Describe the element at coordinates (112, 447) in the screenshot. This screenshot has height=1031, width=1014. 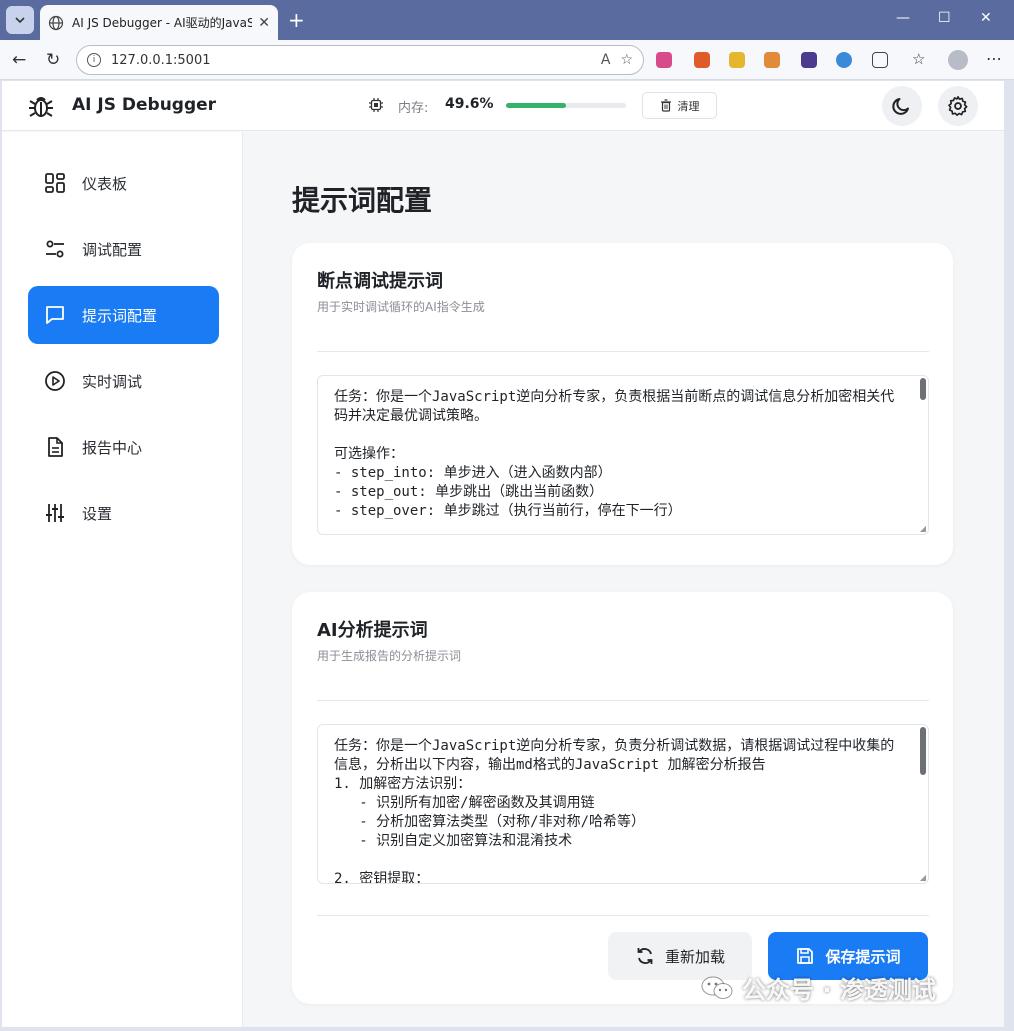
I see `sidebar-item-label: 报告中心` at that location.